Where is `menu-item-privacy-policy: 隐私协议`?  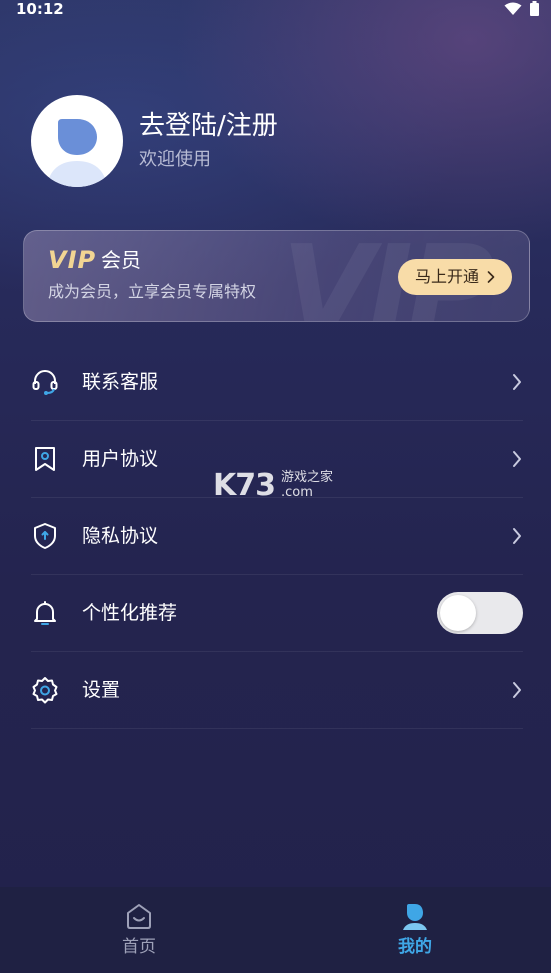
menu-item-privacy-policy: 隐私协议 is located at coordinates (277, 536).